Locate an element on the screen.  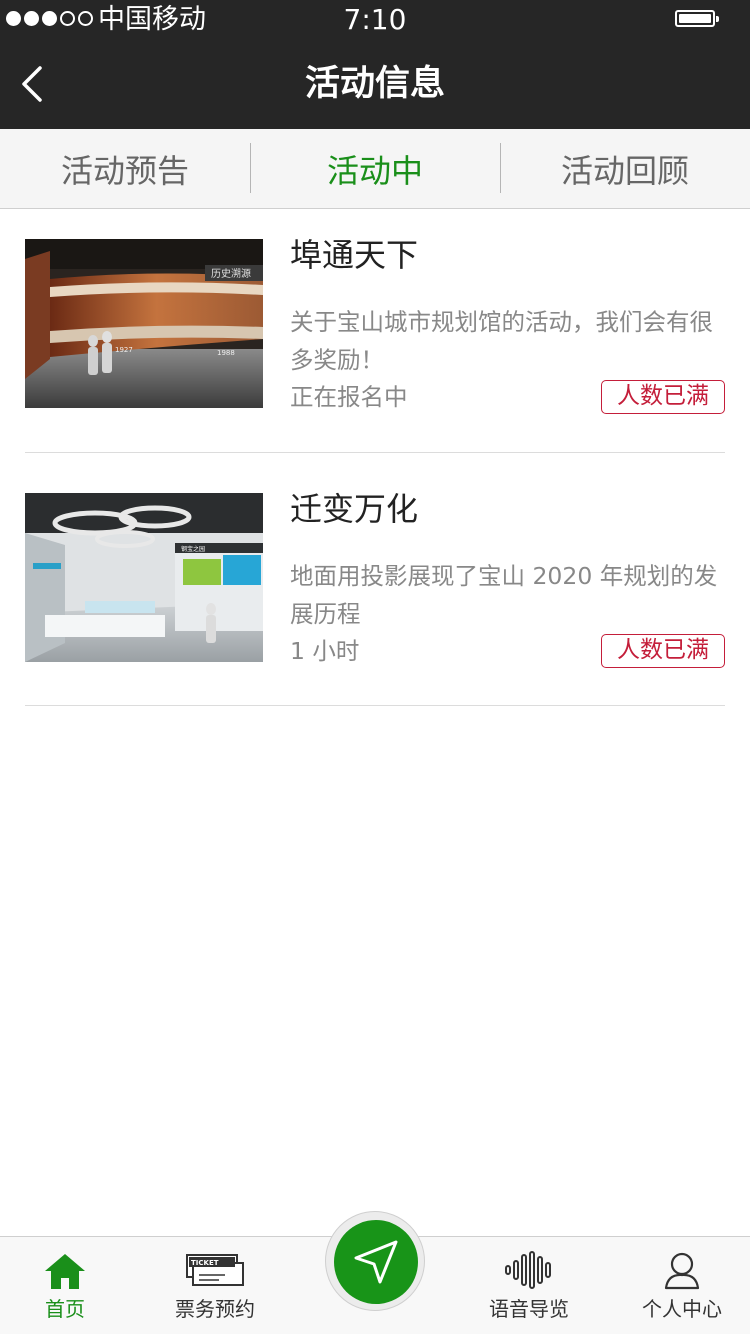
tab-review: 活动回顾 is located at coordinates (625, 168).